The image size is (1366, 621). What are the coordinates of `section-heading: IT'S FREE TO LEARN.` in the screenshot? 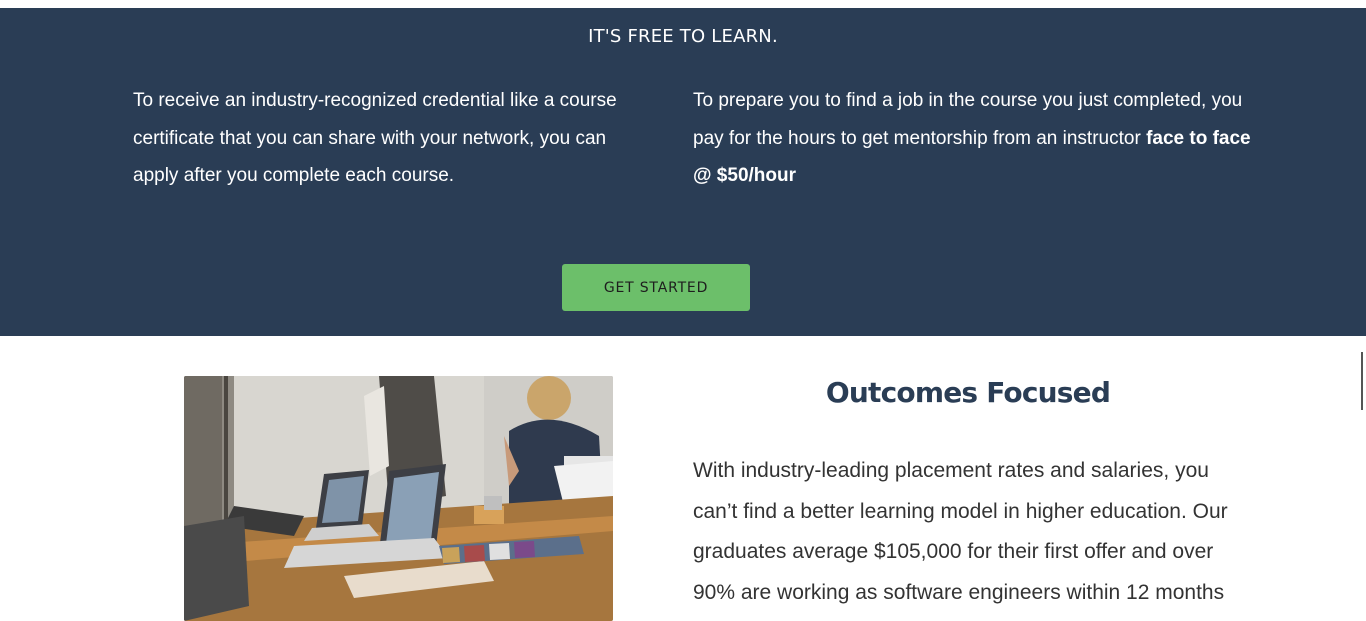 It's located at (683, 36).